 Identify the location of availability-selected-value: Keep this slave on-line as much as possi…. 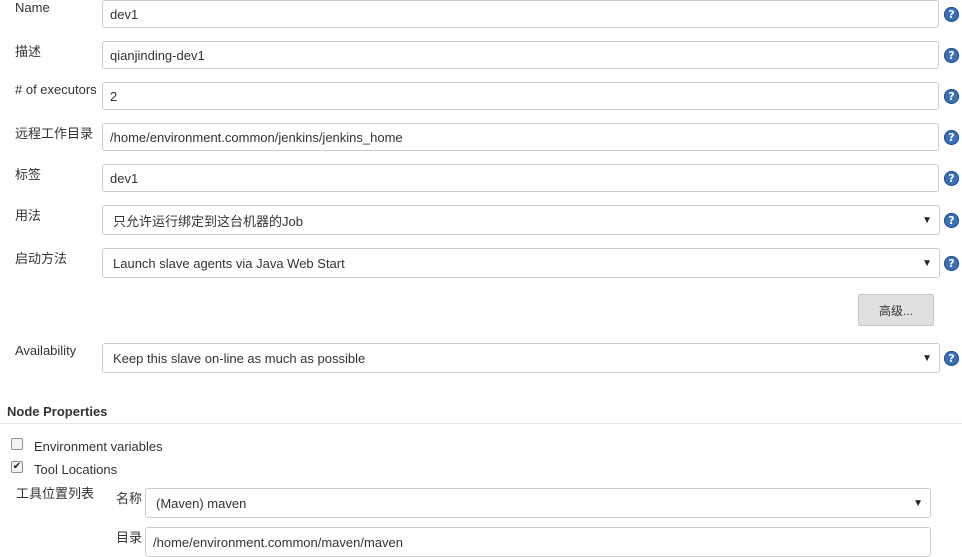
(239, 358).